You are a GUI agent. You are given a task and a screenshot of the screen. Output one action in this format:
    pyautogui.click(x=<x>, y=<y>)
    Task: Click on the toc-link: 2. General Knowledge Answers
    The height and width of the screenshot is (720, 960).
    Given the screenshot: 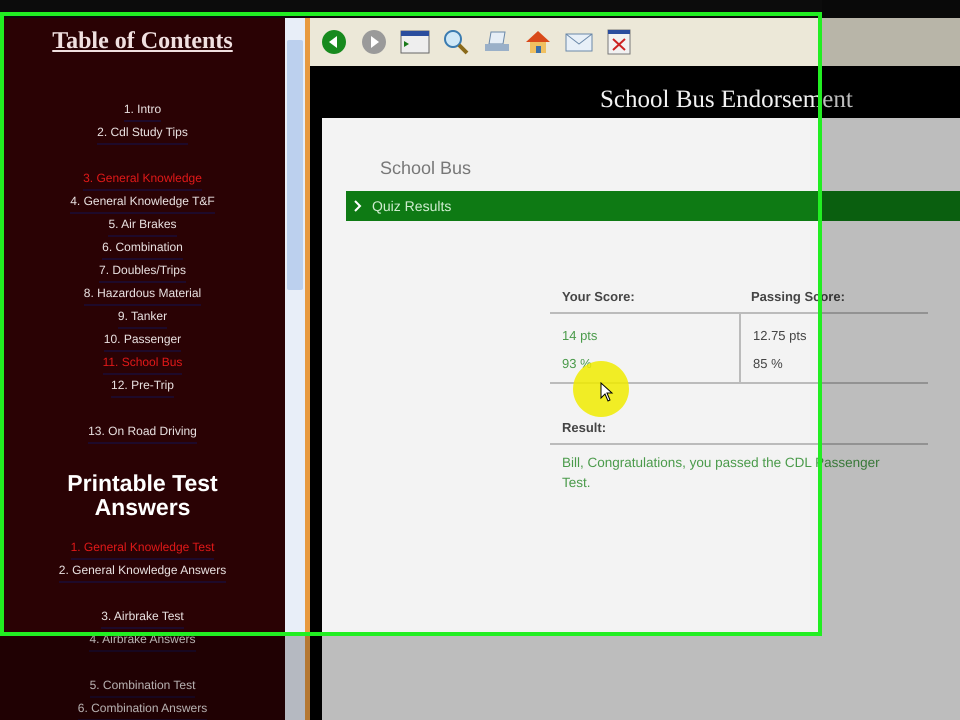 What is the action you would take?
    pyautogui.click(x=142, y=571)
    